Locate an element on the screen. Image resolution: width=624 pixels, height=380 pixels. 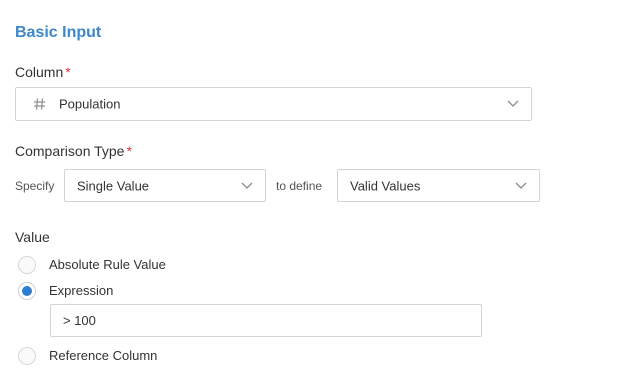
value-label: Value is located at coordinates (32, 237).